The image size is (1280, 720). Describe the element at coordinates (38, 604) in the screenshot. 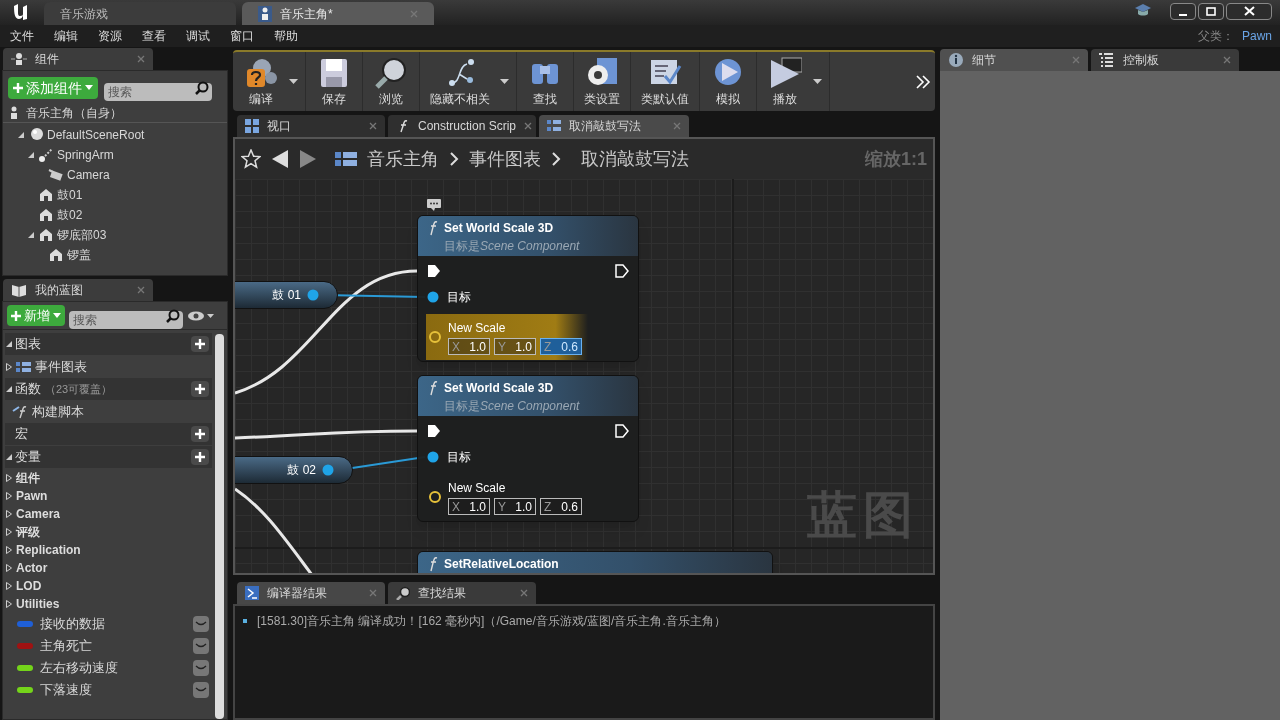

I see `category-item: Utilities` at that location.